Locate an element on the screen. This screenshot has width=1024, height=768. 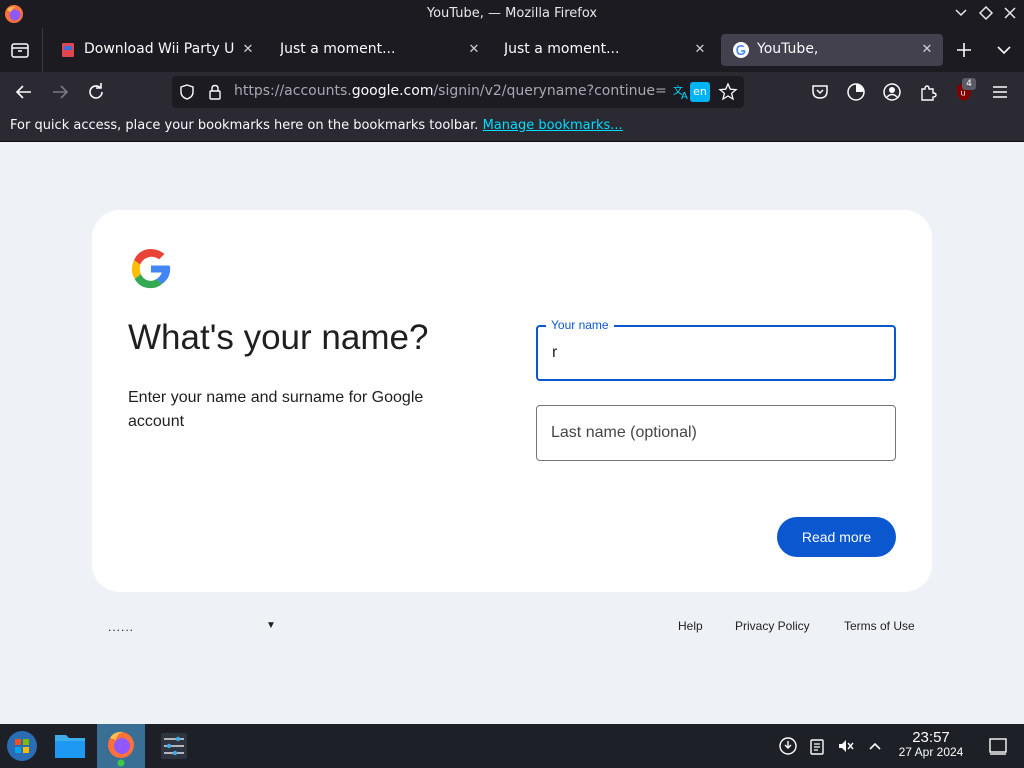
maximize-icon is located at coordinates (986, 13).